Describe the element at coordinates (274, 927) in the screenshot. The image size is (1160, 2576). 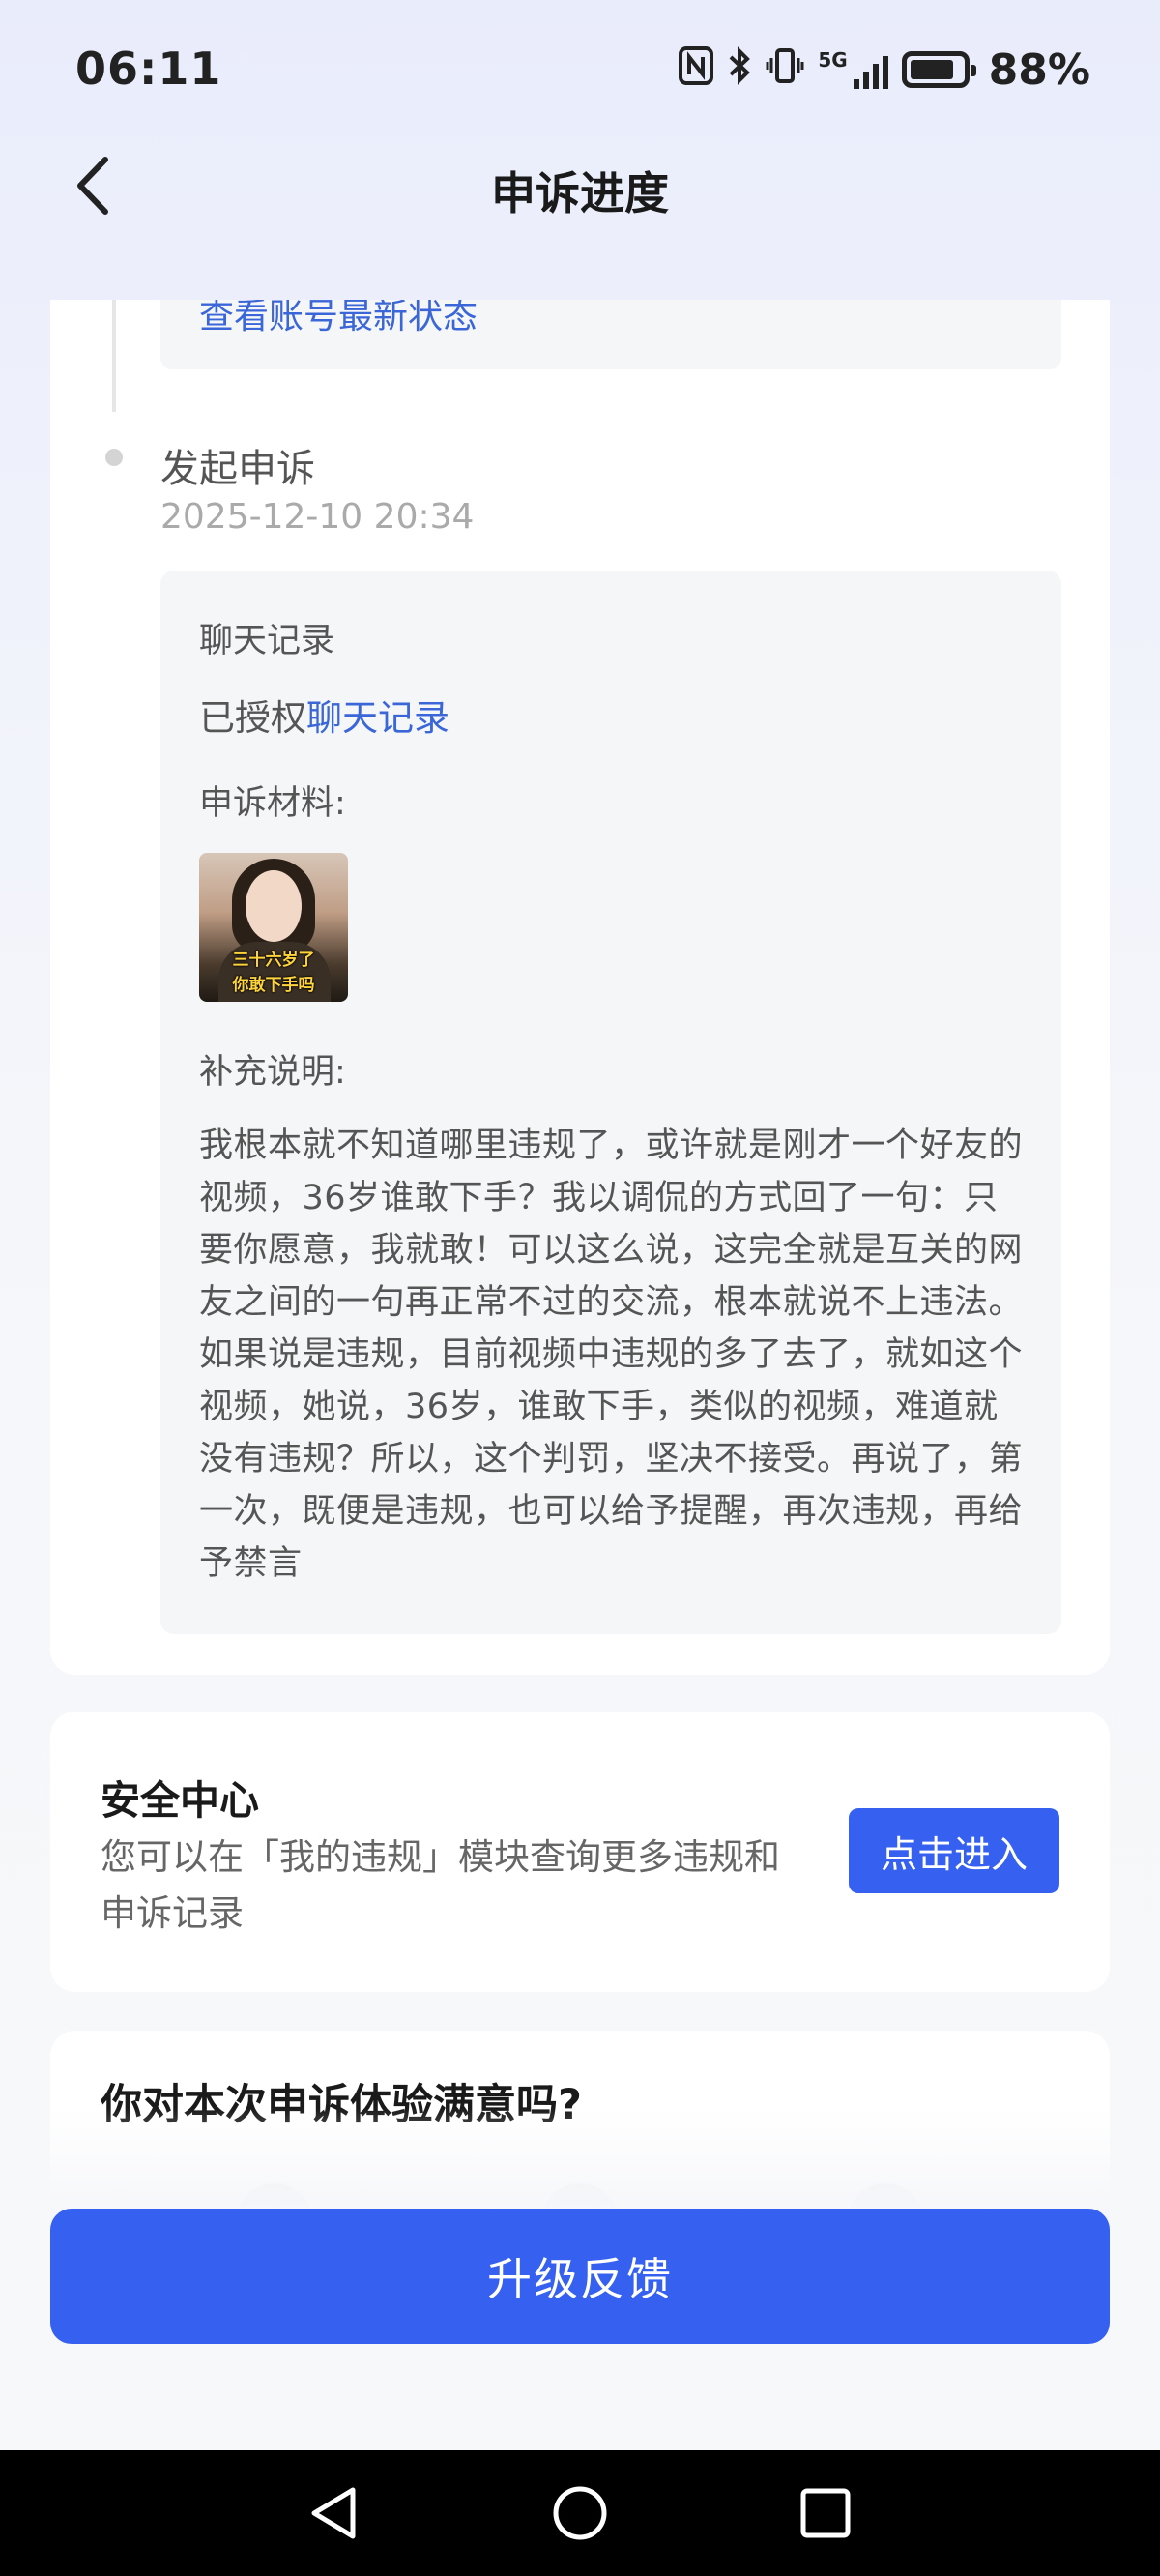
I see `appeal-material-thumbnail: 三十六岁了 你敢下手吗` at that location.